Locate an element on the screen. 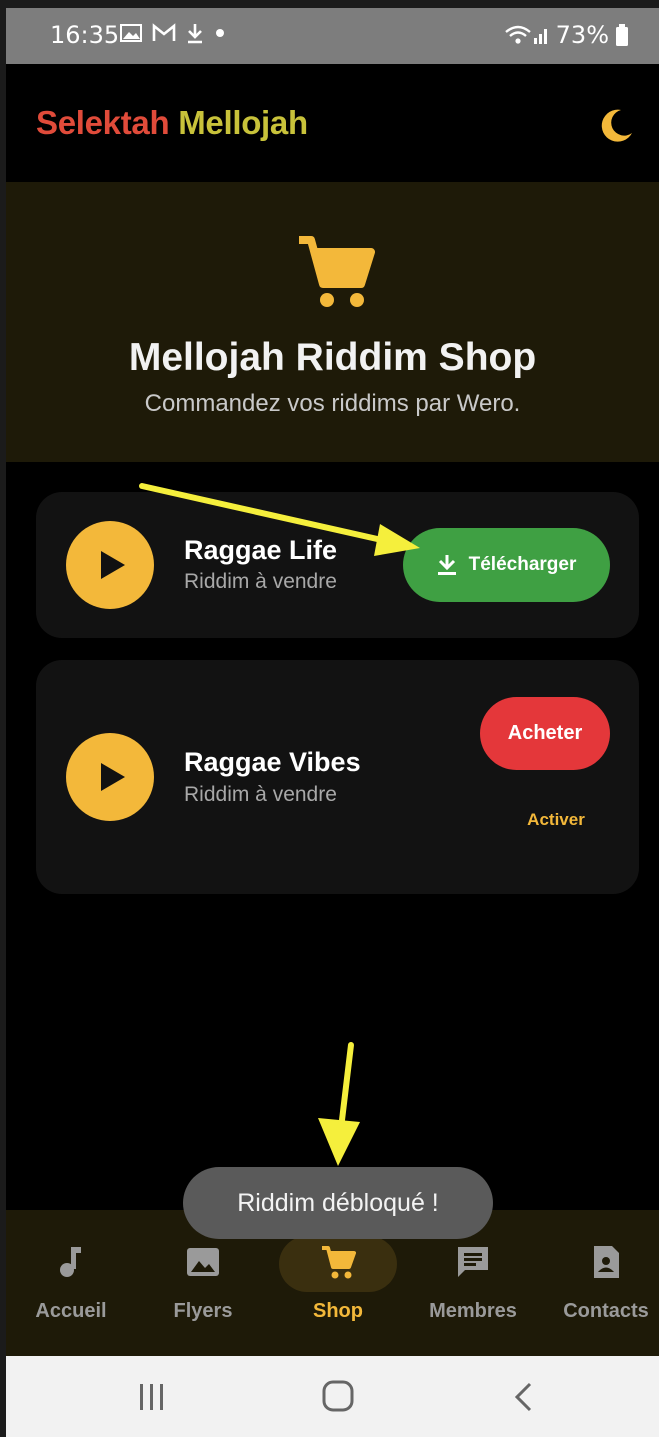  nav-label: Flyers is located at coordinates (203, 1311).